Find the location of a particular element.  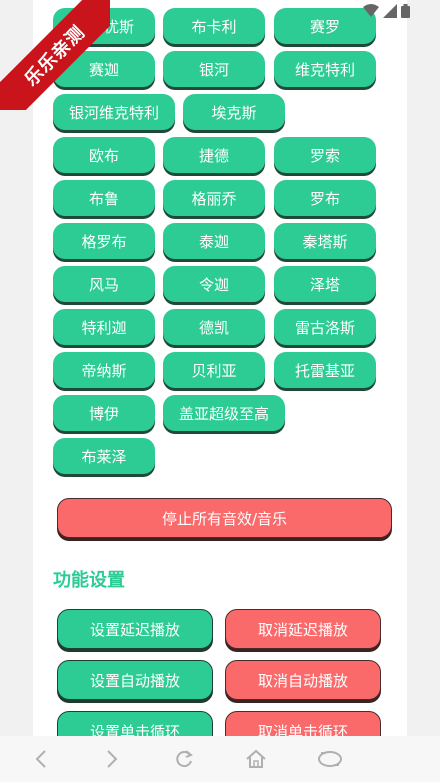

chevron-left-icon is located at coordinates (40, 759).